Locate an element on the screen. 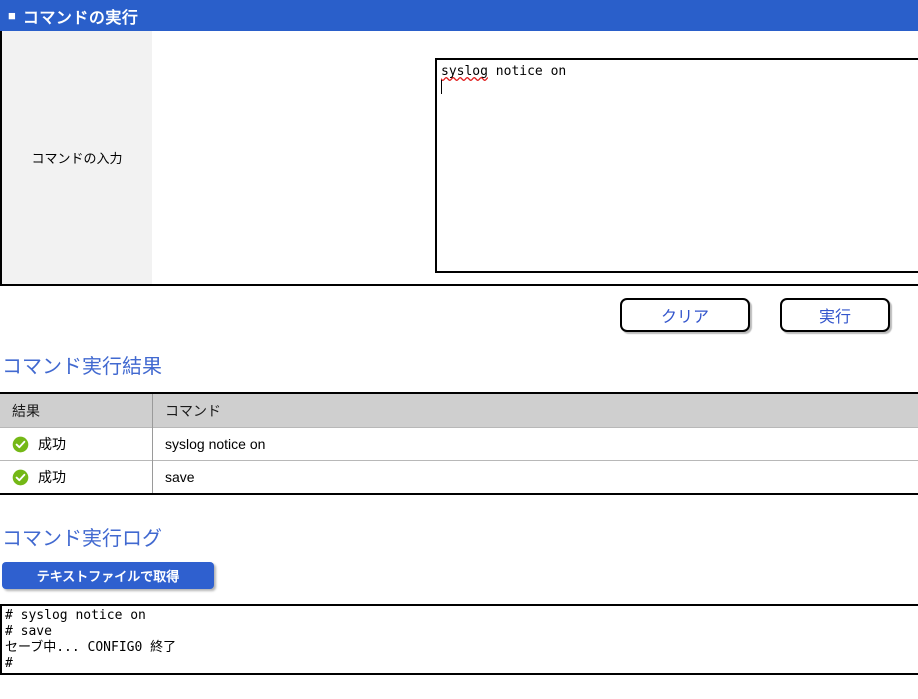 The height and width of the screenshot is (699, 918). text-caret is located at coordinates (441, 87).